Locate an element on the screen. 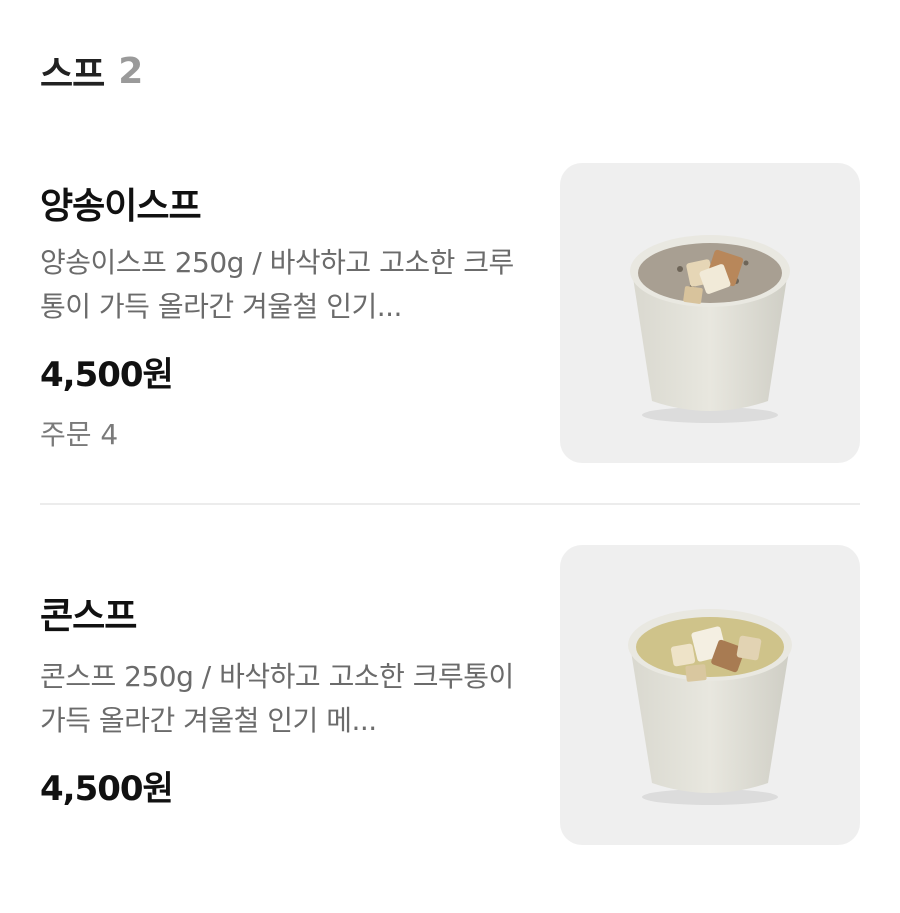 Image resolution: width=900 pixels, height=913 pixels. mushroom-soup-cup-icon is located at coordinates (710, 329).